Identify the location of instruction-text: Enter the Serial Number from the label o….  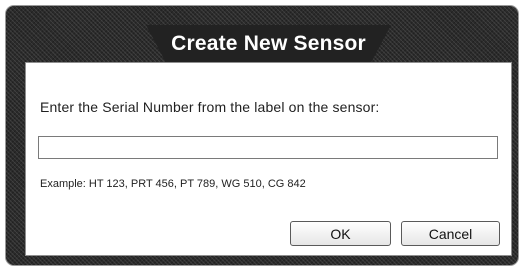
(210, 107).